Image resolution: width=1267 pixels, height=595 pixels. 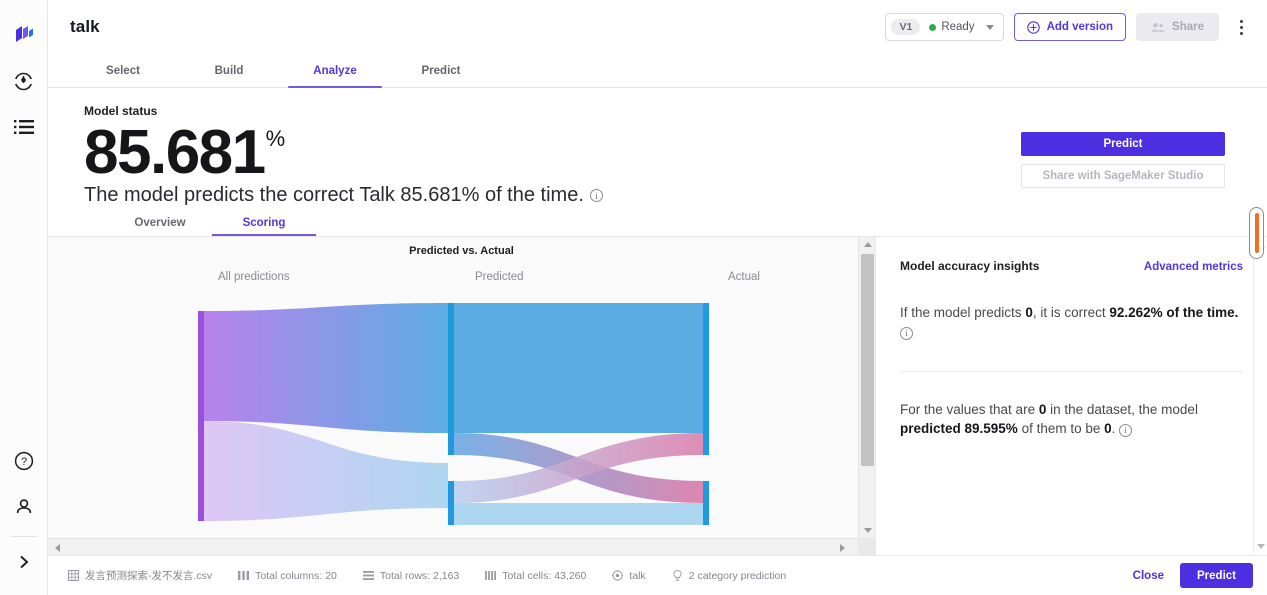 What do you see at coordinates (867, 530) in the screenshot?
I see `scroll-down-arrow-icon` at bounding box center [867, 530].